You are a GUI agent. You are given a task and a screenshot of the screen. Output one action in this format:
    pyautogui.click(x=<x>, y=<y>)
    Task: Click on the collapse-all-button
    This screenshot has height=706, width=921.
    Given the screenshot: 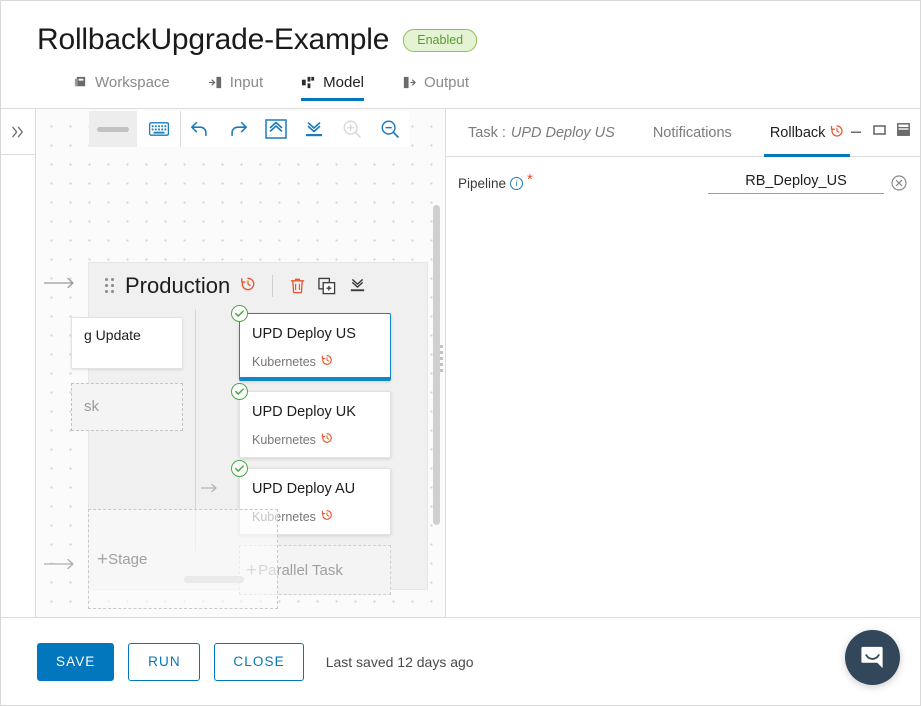 What is the action you would take?
    pyautogui.click(x=276, y=129)
    